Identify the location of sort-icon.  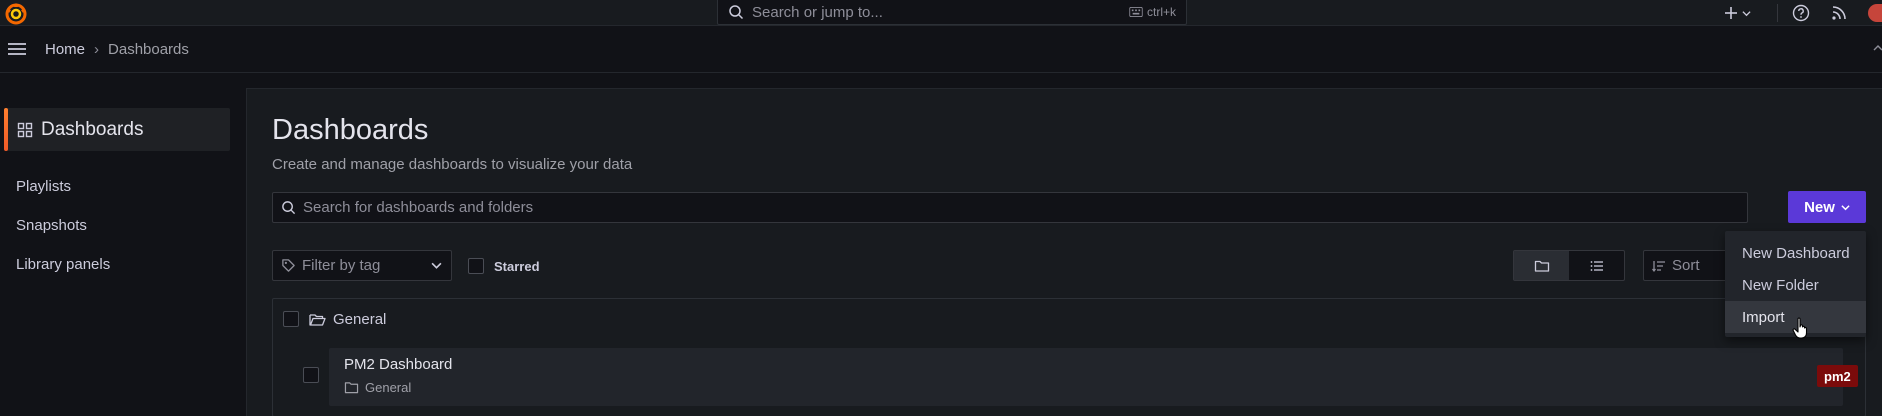
(1659, 266).